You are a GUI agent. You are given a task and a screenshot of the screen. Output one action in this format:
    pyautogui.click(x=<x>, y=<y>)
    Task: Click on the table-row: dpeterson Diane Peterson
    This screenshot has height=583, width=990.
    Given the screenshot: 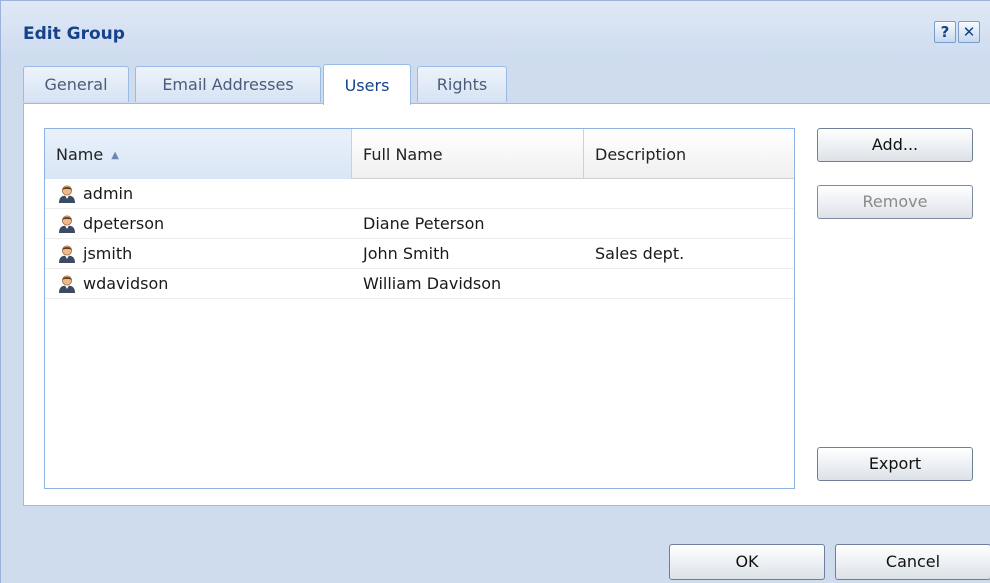 What is the action you would take?
    pyautogui.click(x=419, y=224)
    